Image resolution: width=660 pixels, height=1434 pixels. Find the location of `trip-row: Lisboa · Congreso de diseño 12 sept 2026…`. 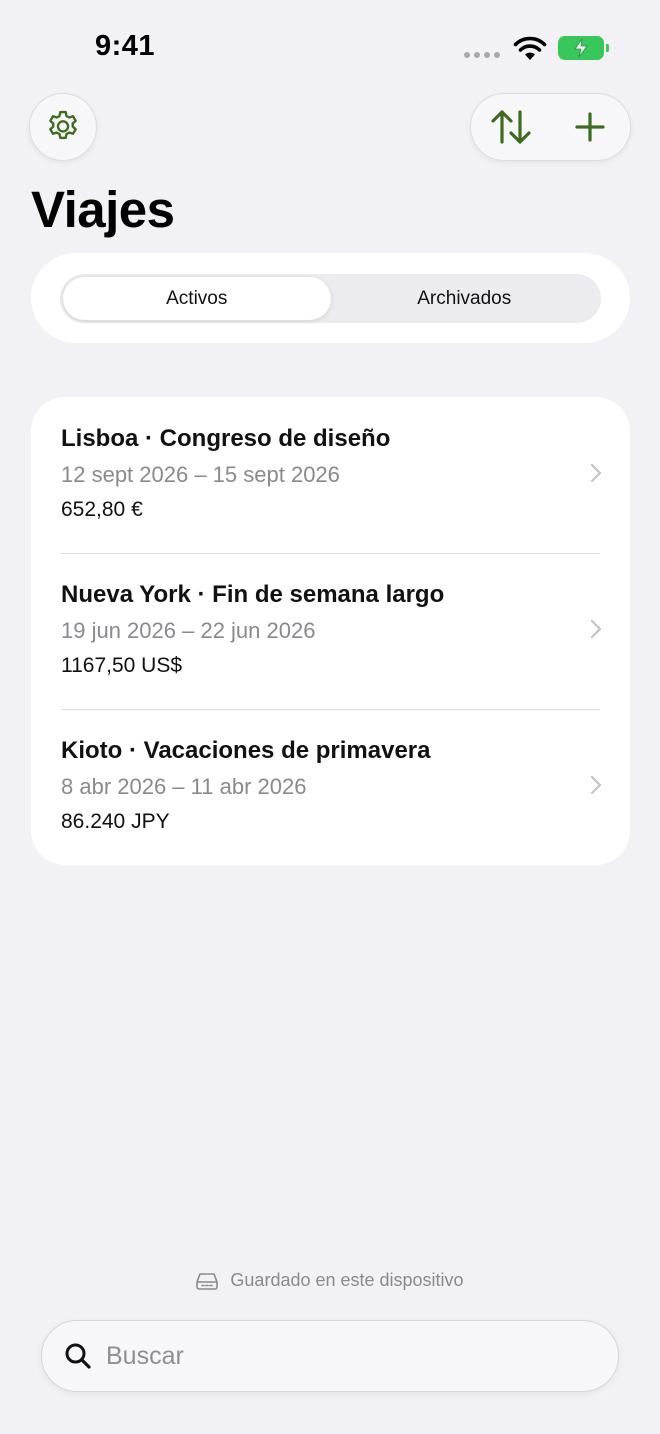

trip-row: Lisboa · Congreso de diseño 12 sept 2026… is located at coordinates (330, 475).